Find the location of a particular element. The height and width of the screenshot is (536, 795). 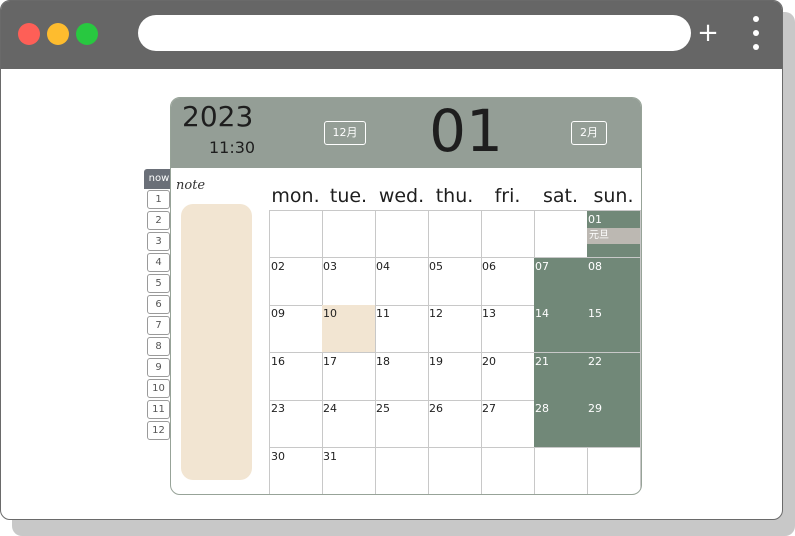

month-tab-7: 7 is located at coordinates (158, 325).